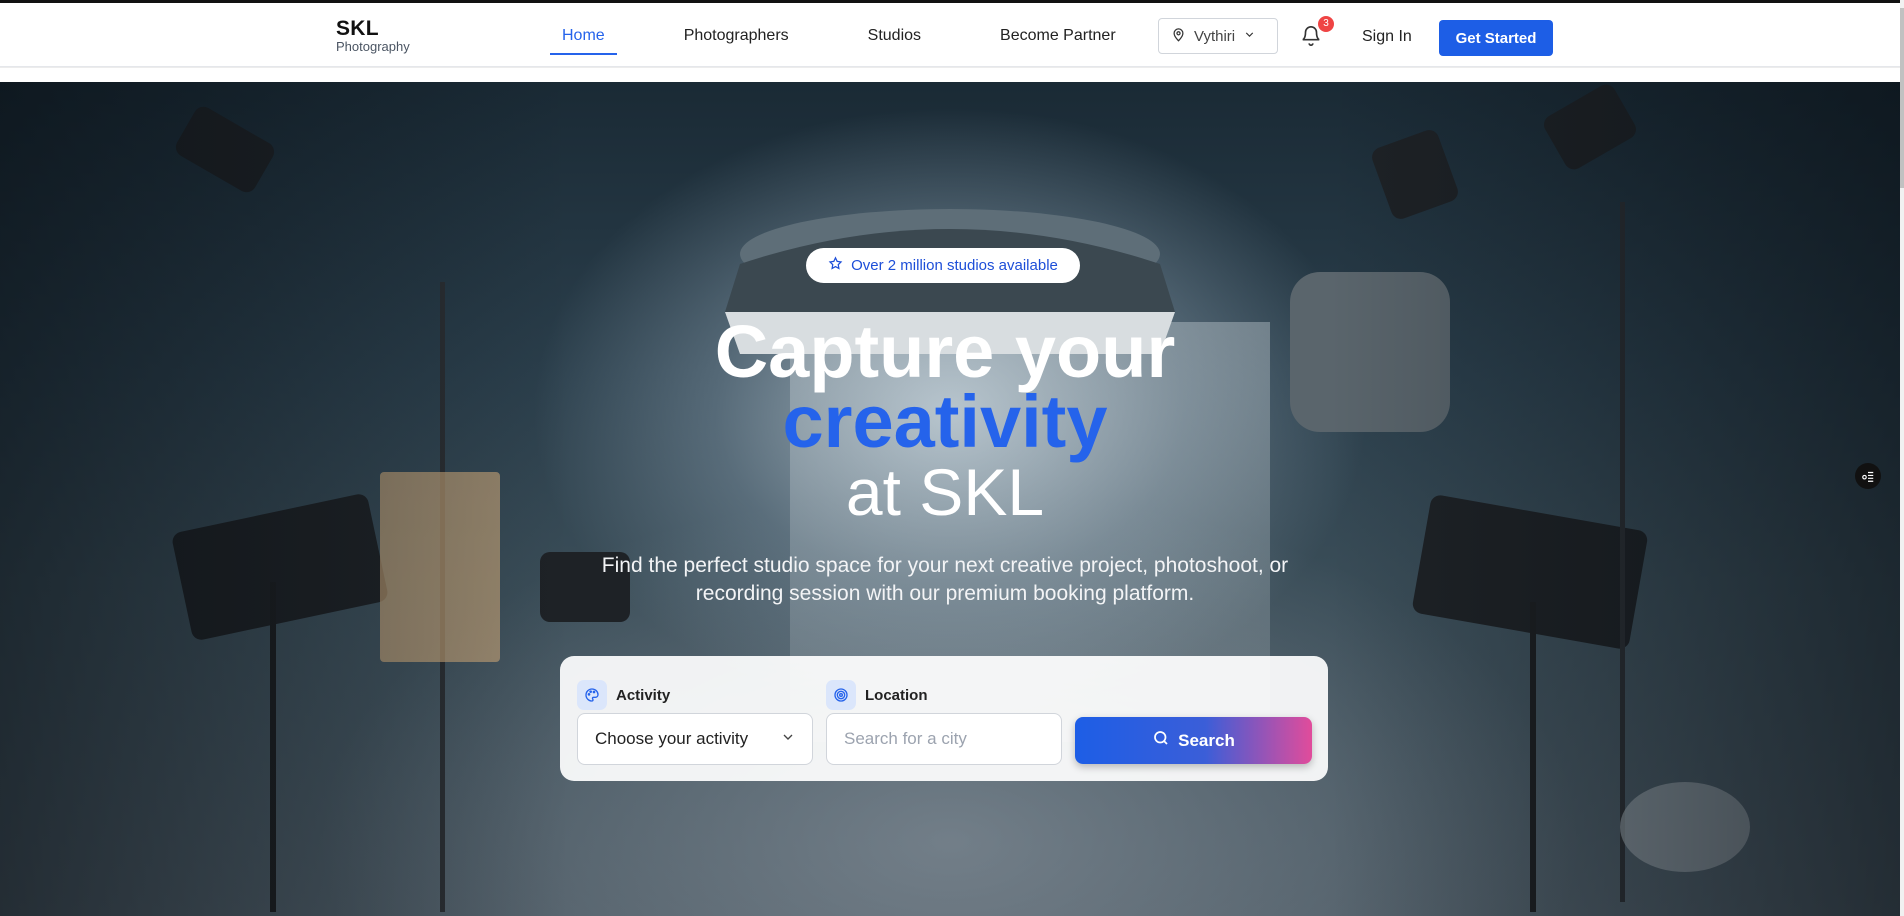 The width and height of the screenshot is (1904, 916). Describe the element at coordinates (1326, 24) in the screenshot. I see `notification-badge: 3` at that location.